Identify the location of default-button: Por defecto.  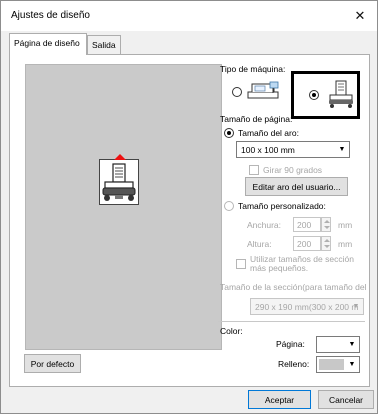
(52, 363).